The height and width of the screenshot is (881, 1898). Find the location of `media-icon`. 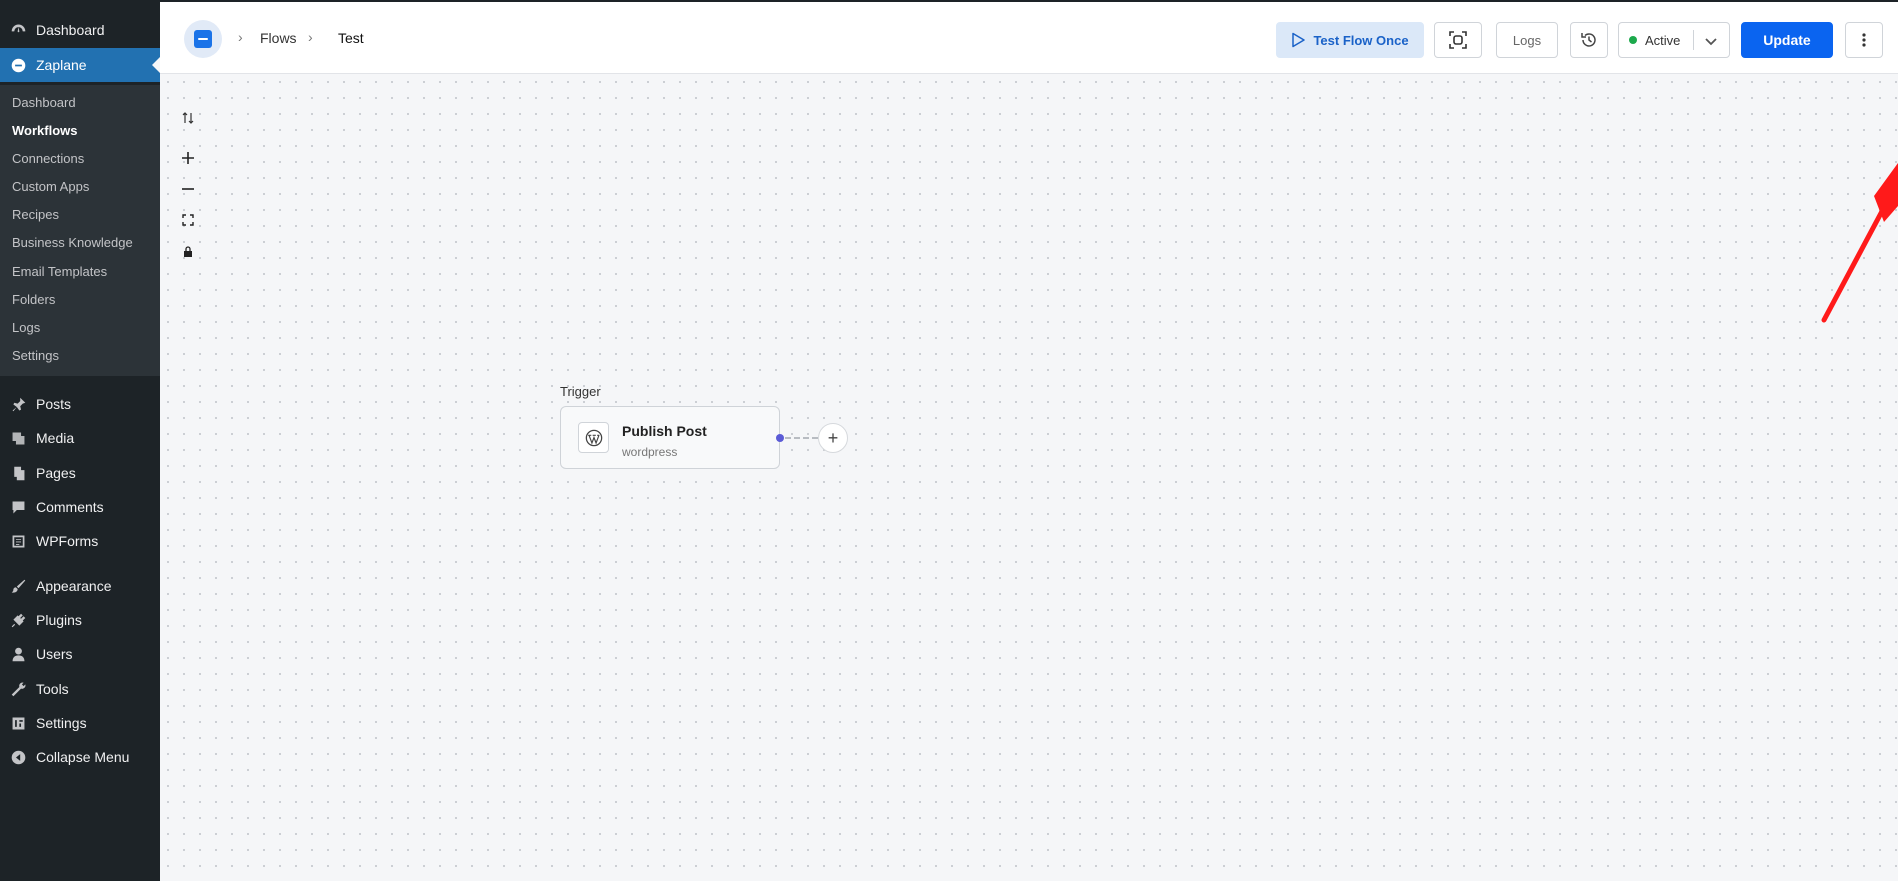

media-icon is located at coordinates (18, 438).